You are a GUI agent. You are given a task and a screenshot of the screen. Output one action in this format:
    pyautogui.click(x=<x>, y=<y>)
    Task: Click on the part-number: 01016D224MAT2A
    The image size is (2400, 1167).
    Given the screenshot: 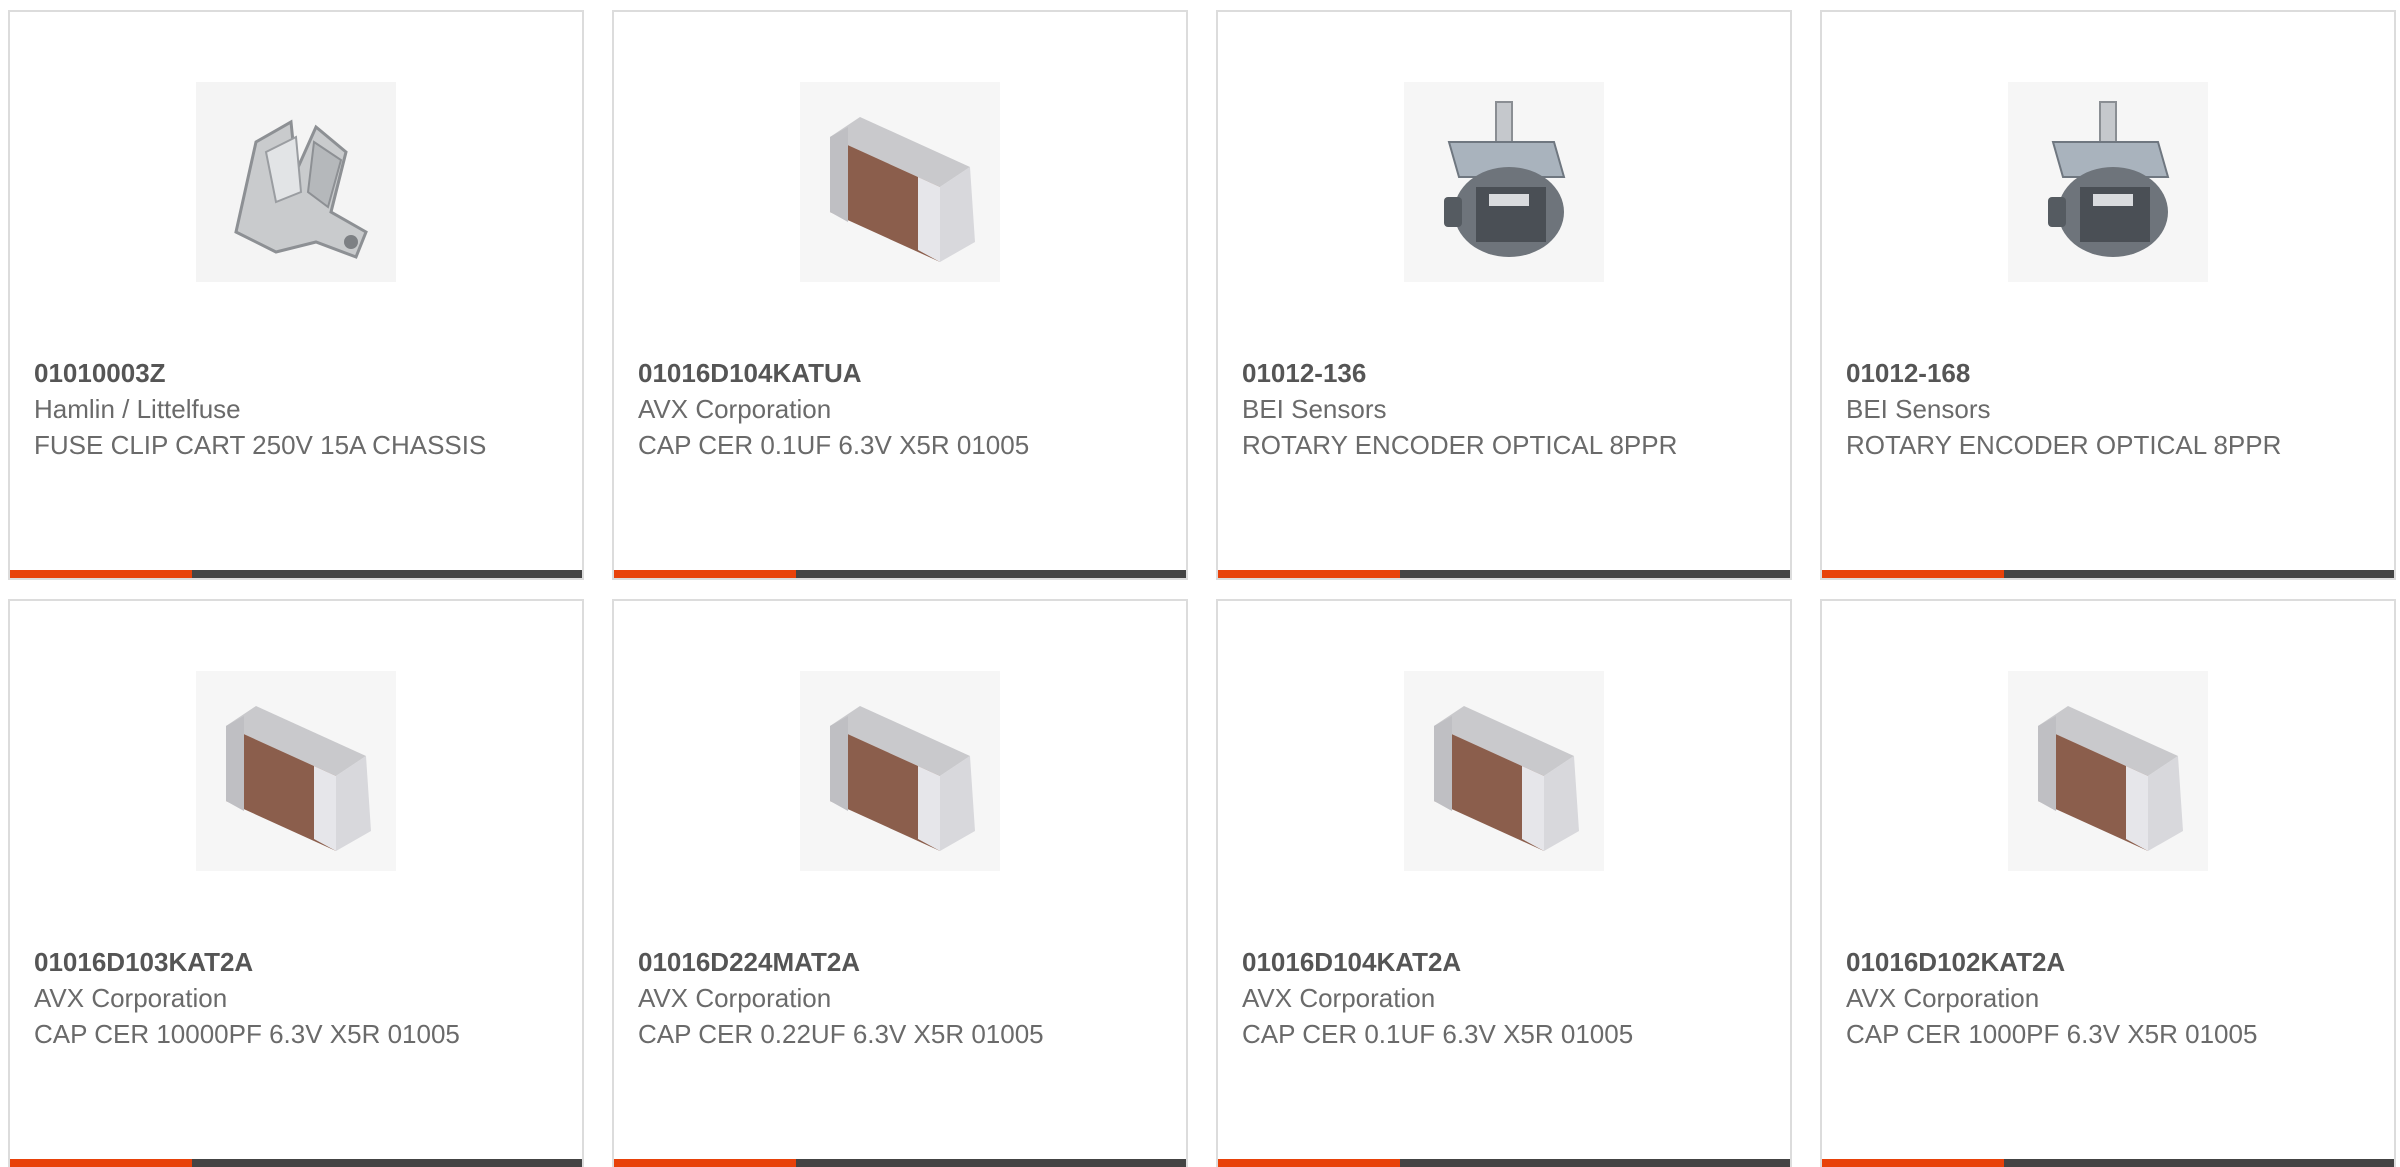 What is the action you would take?
    pyautogui.click(x=900, y=962)
    